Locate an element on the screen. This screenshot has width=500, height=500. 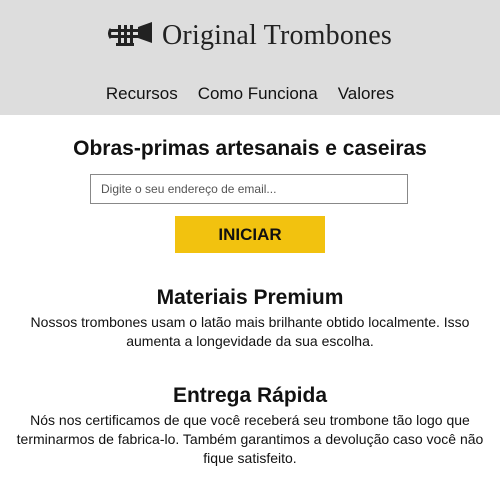
nav-item-recursos: Recursos is located at coordinates (142, 94).